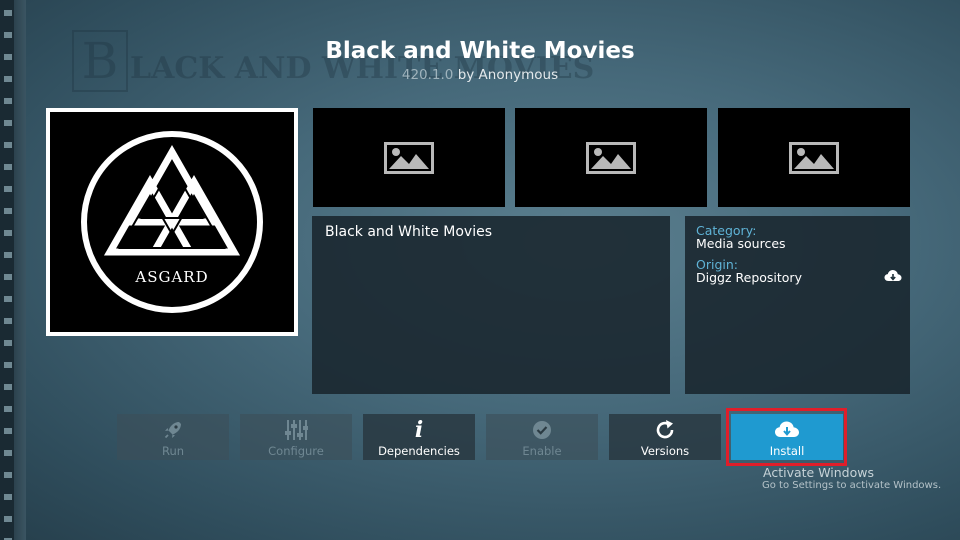  What do you see at coordinates (665, 451) in the screenshot?
I see `versions-button-label: Versions` at bounding box center [665, 451].